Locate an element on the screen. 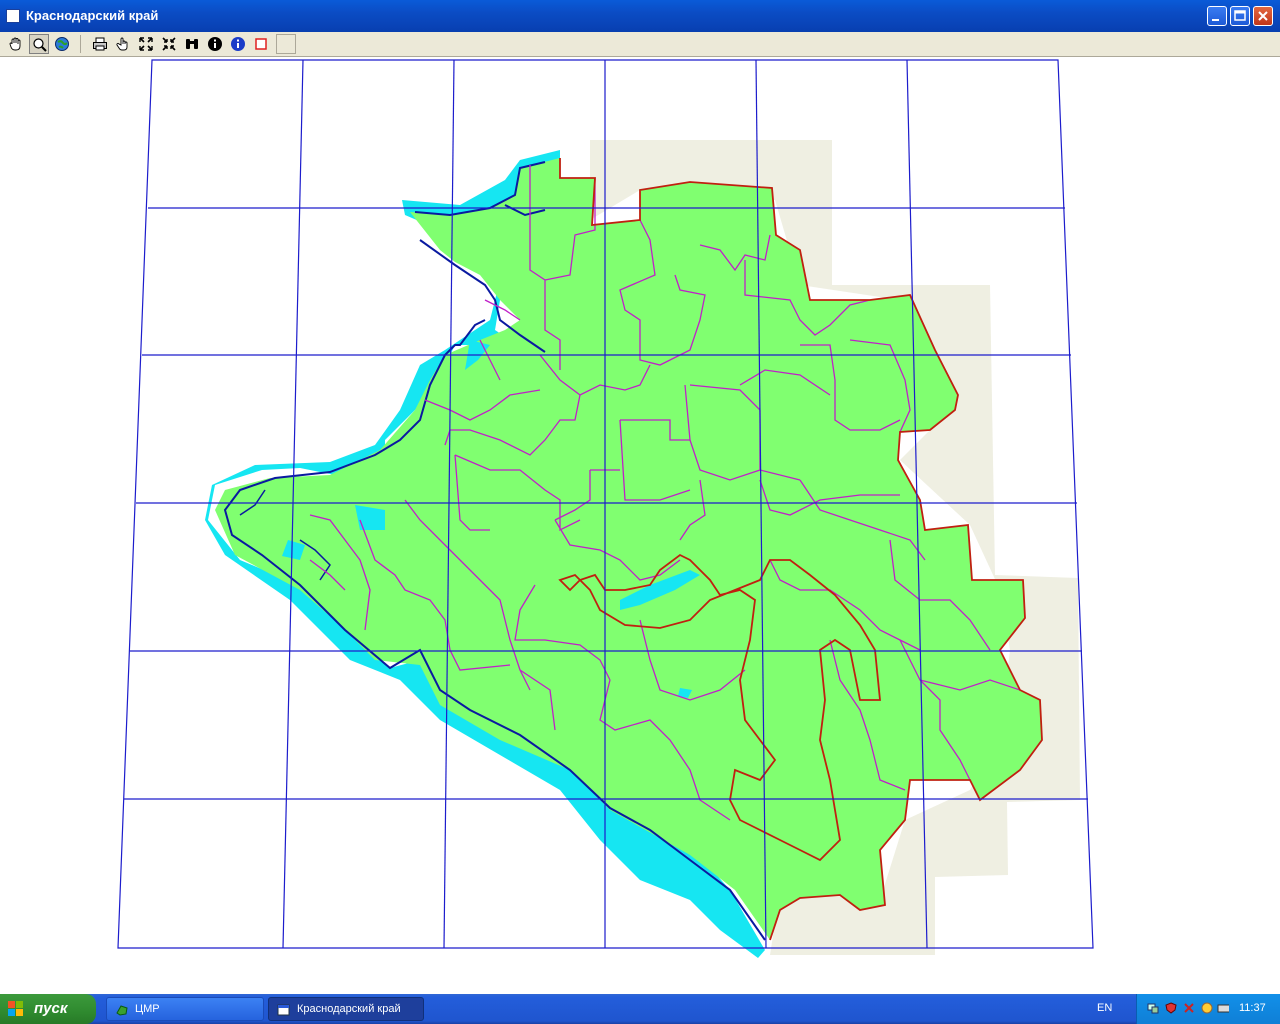 The height and width of the screenshot is (1024, 1280). minimize-button is located at coordinates (1217, 16).